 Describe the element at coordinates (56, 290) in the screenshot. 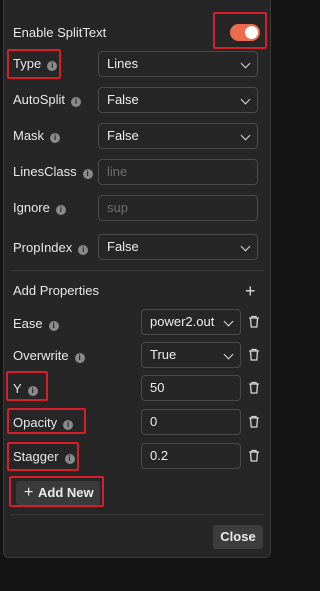

I see `add-properties-heading: Add Properties` at that location.